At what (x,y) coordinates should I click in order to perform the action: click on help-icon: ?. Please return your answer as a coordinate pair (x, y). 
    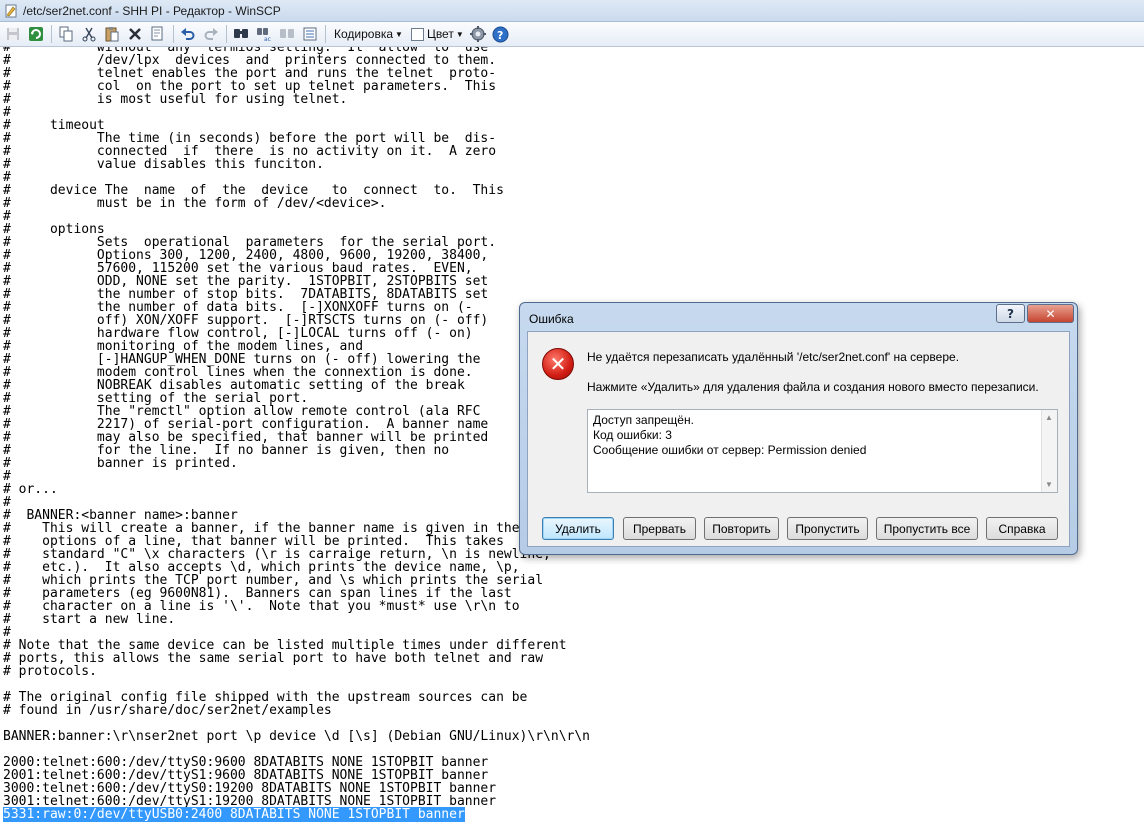
    Looking at the image, I should click on (501, 34).